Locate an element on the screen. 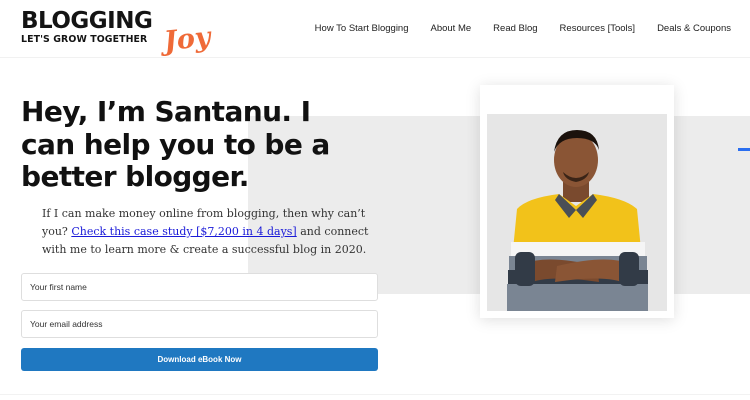  nav-item-resources: Resources [Tools] is located at coordinates (598, 29).